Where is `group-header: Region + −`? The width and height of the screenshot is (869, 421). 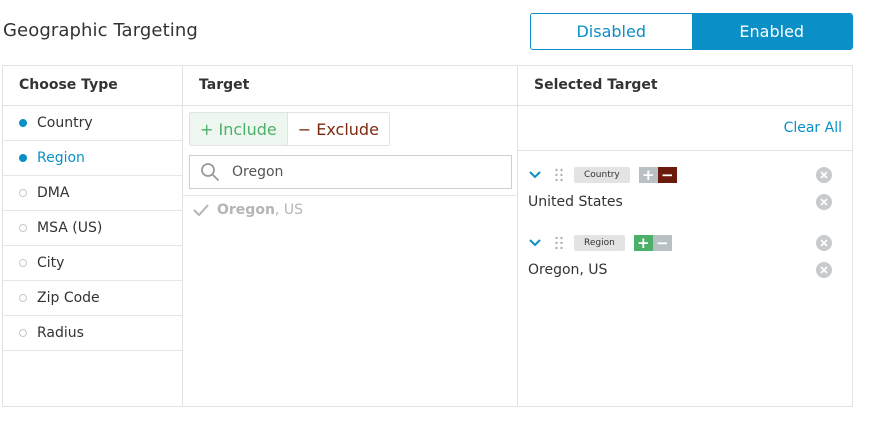
group-header: Region + − is located at coordinates (685, 243).